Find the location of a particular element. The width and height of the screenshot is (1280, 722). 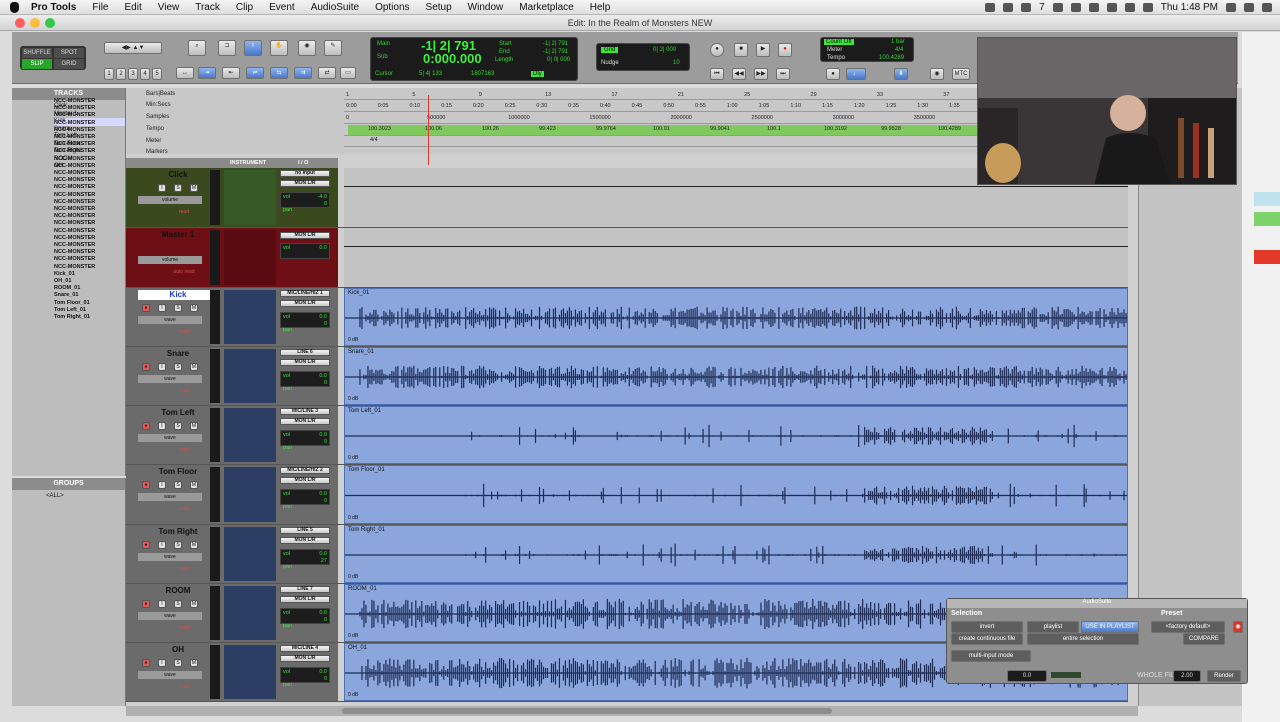

menu-setup: Setup is located at coordinates (439, 7).